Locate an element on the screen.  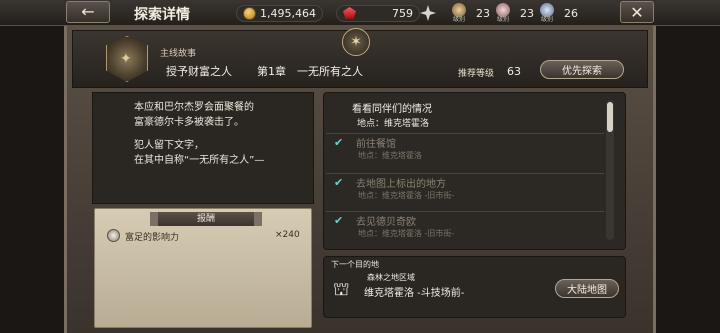
next-destination-name: 维克塔霍洛 -斗技场前- is located at coordinates (414, 293).